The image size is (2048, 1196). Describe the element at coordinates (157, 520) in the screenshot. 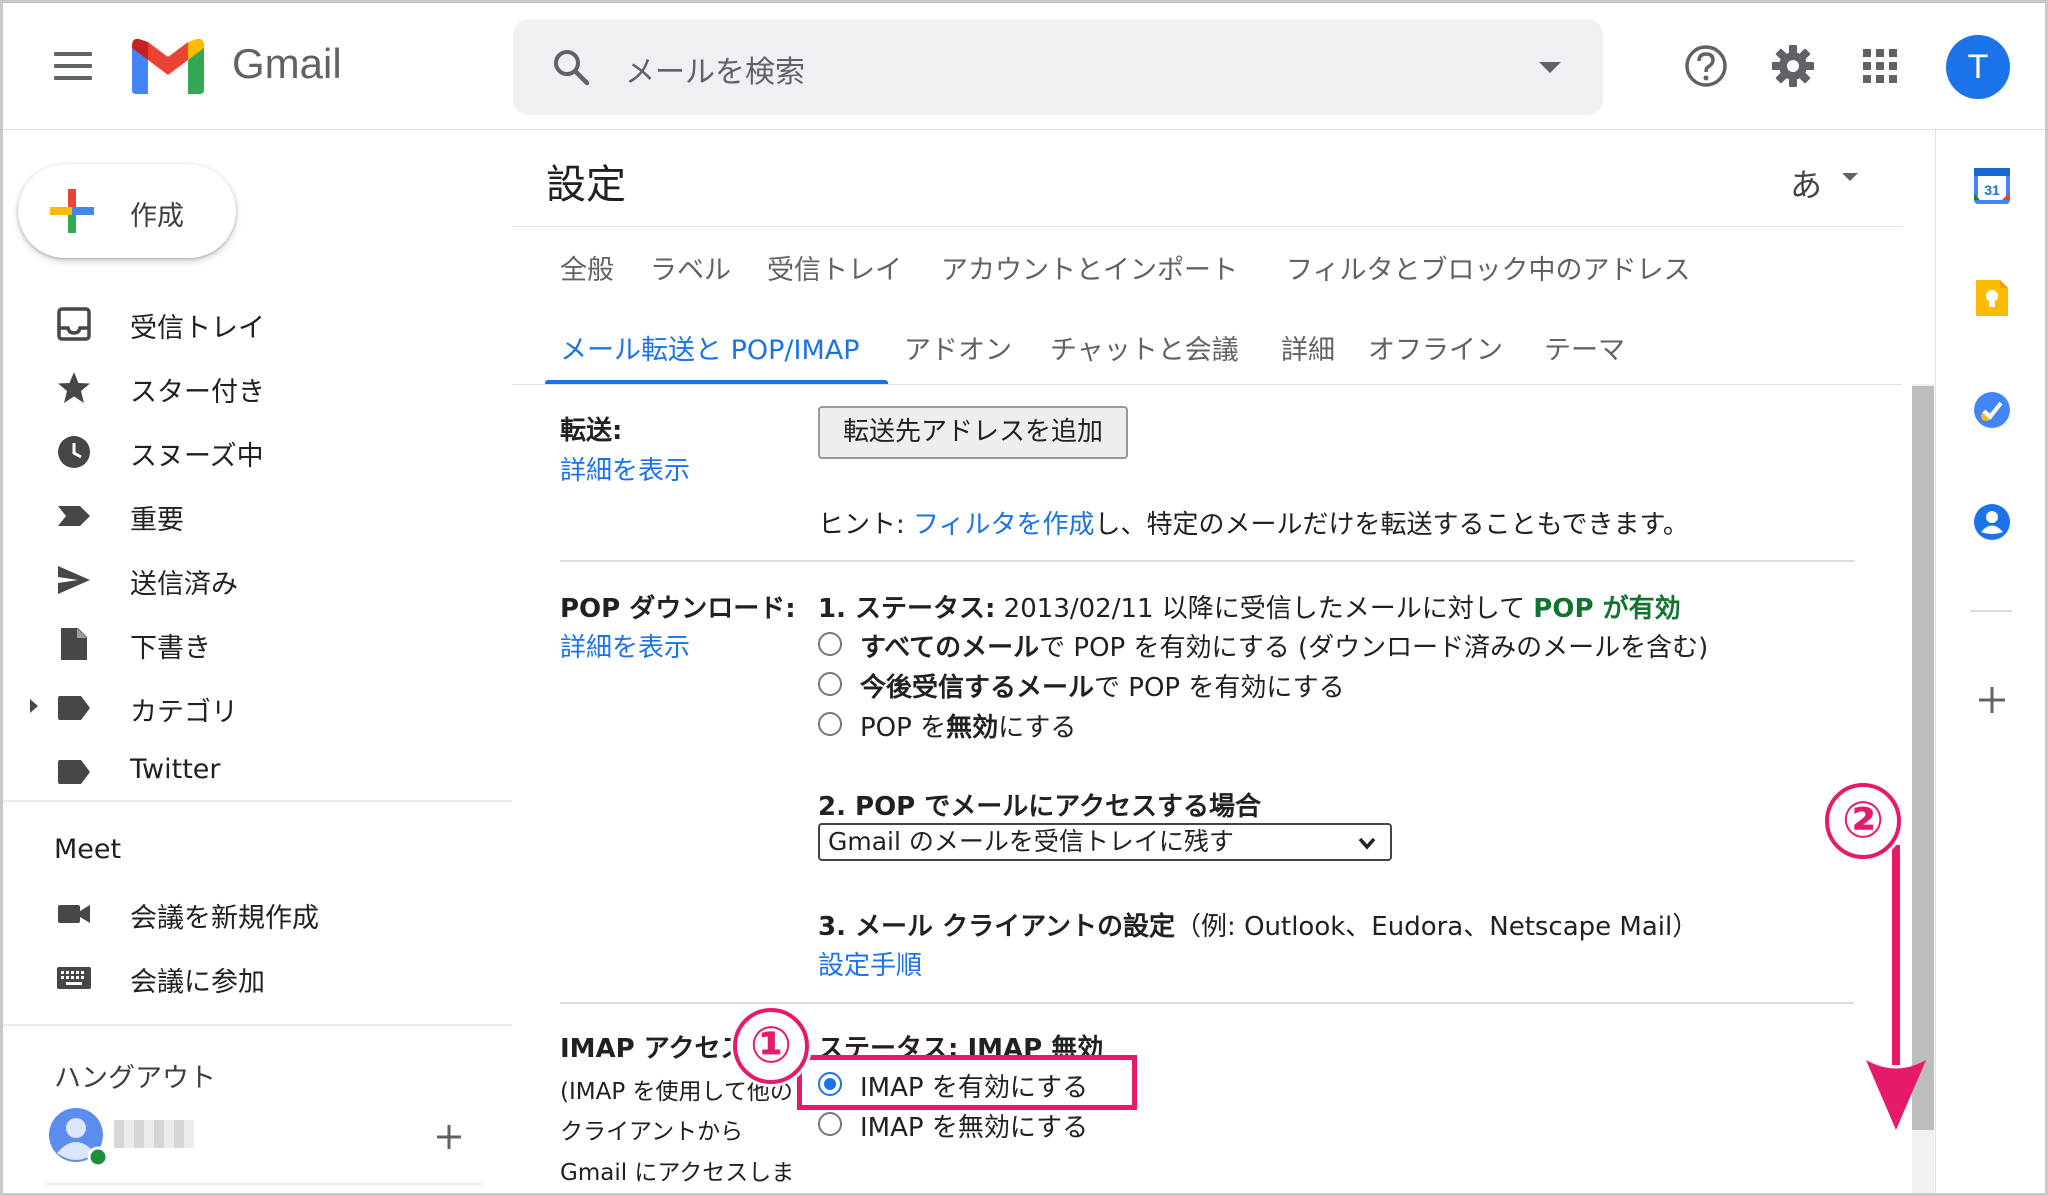

I see `sidebar-item-label: 重要` at that location.